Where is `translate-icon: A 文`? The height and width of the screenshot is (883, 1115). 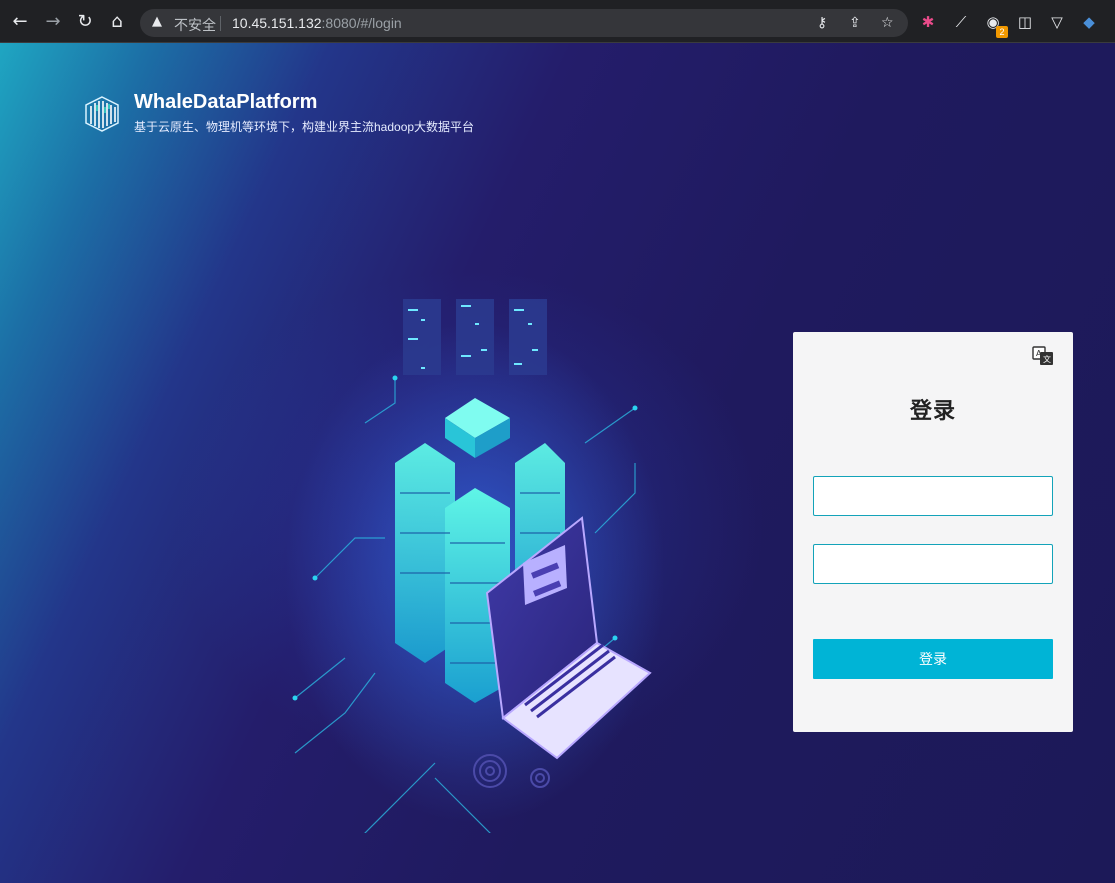 translate-icon: A 文 is located at coordinates (1043, 356).